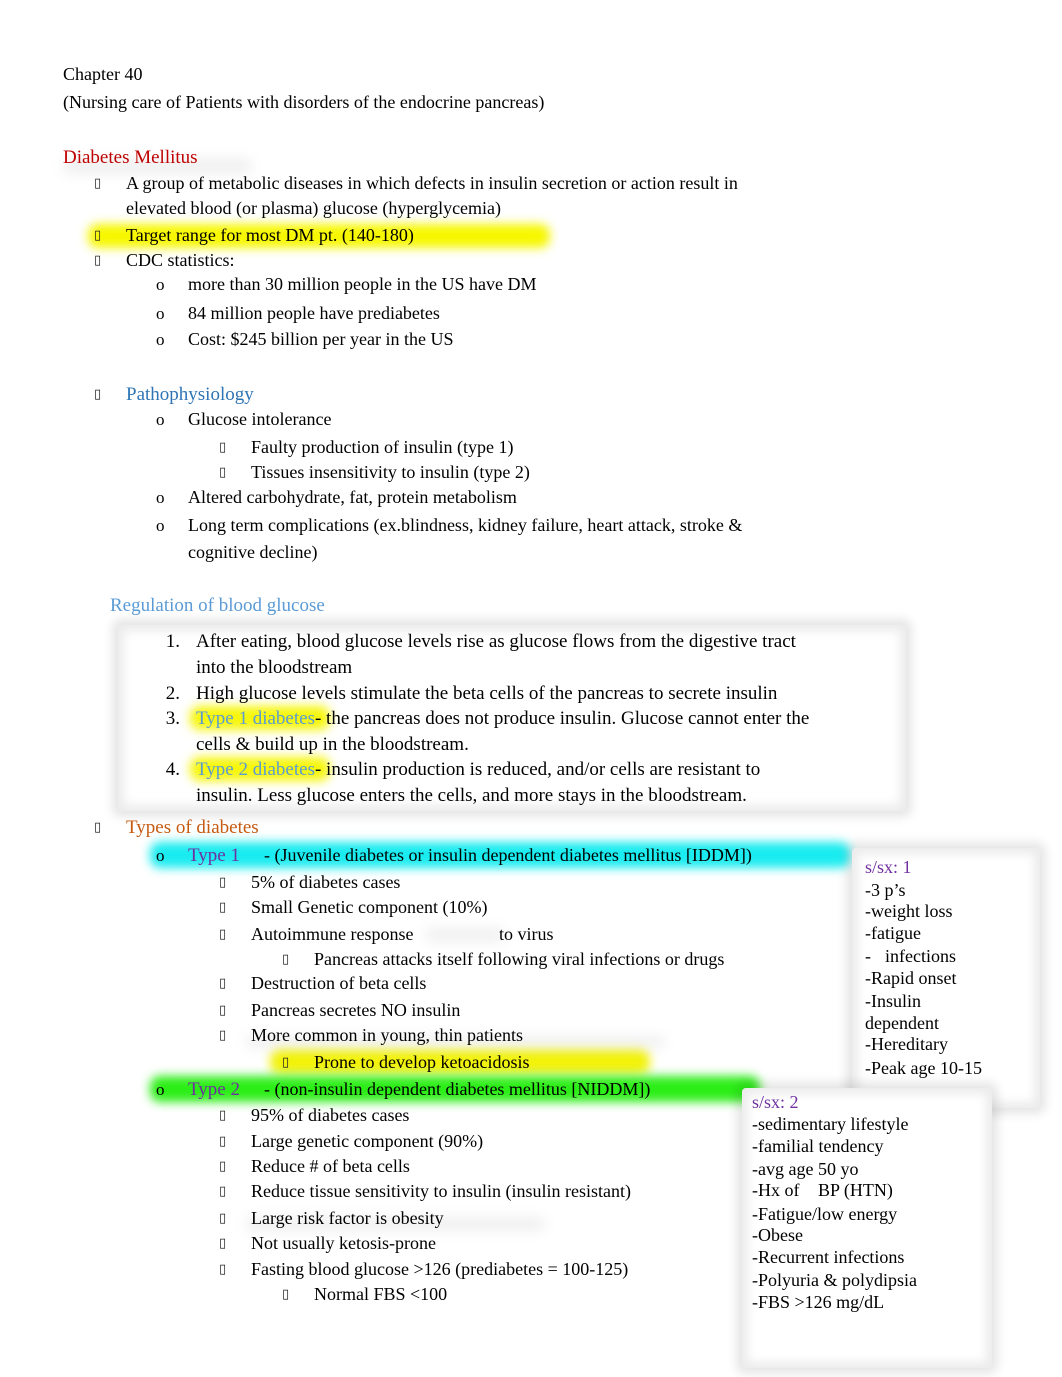 The width and height of the screenshot is (1062, 1377). Describe the element at coordinates (465, 935) in the screenshot. I see `shadow-smudge` at that location.